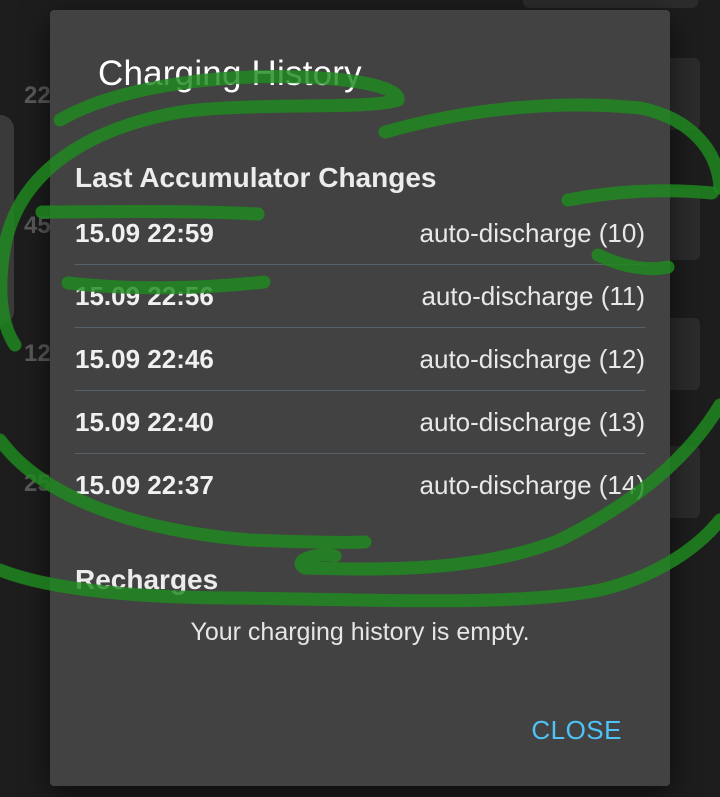 This screenshot has width=720, height=797. Describe the element at coordinates (360, 632) in the screenshot. I see `empty-history-message: Your charging history is empty.` at that location.